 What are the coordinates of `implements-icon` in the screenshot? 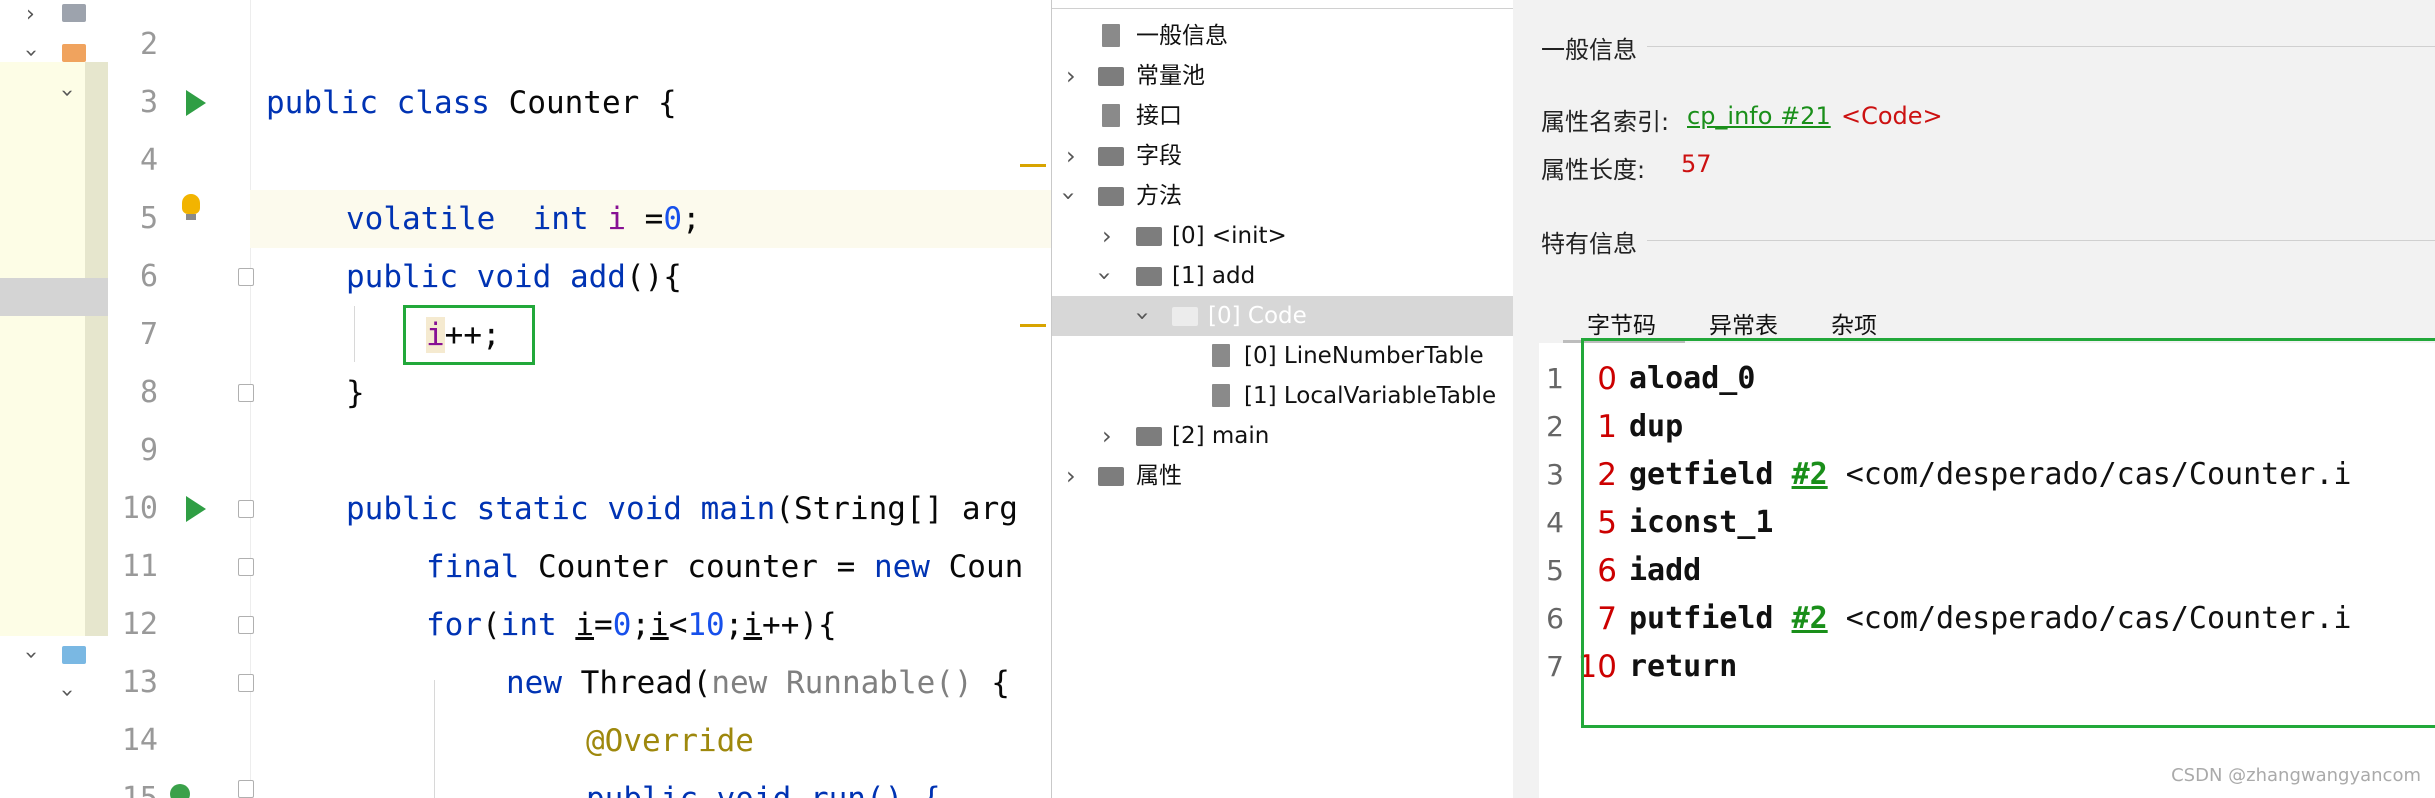 It's located at (180, 791).